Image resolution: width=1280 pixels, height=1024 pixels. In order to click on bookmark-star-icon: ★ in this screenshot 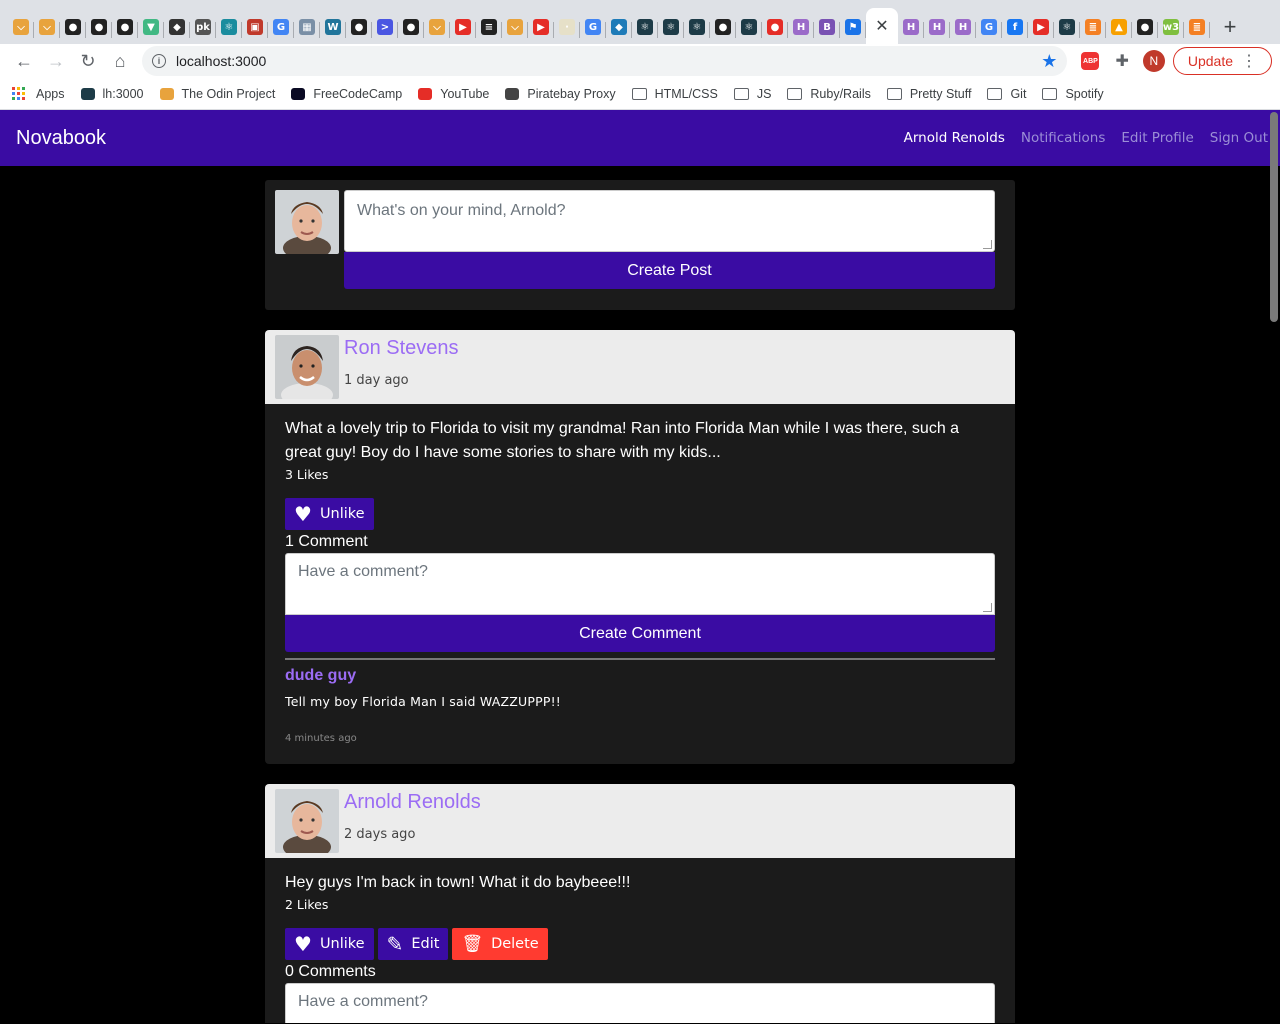, I will do `click(1049, 61)`.